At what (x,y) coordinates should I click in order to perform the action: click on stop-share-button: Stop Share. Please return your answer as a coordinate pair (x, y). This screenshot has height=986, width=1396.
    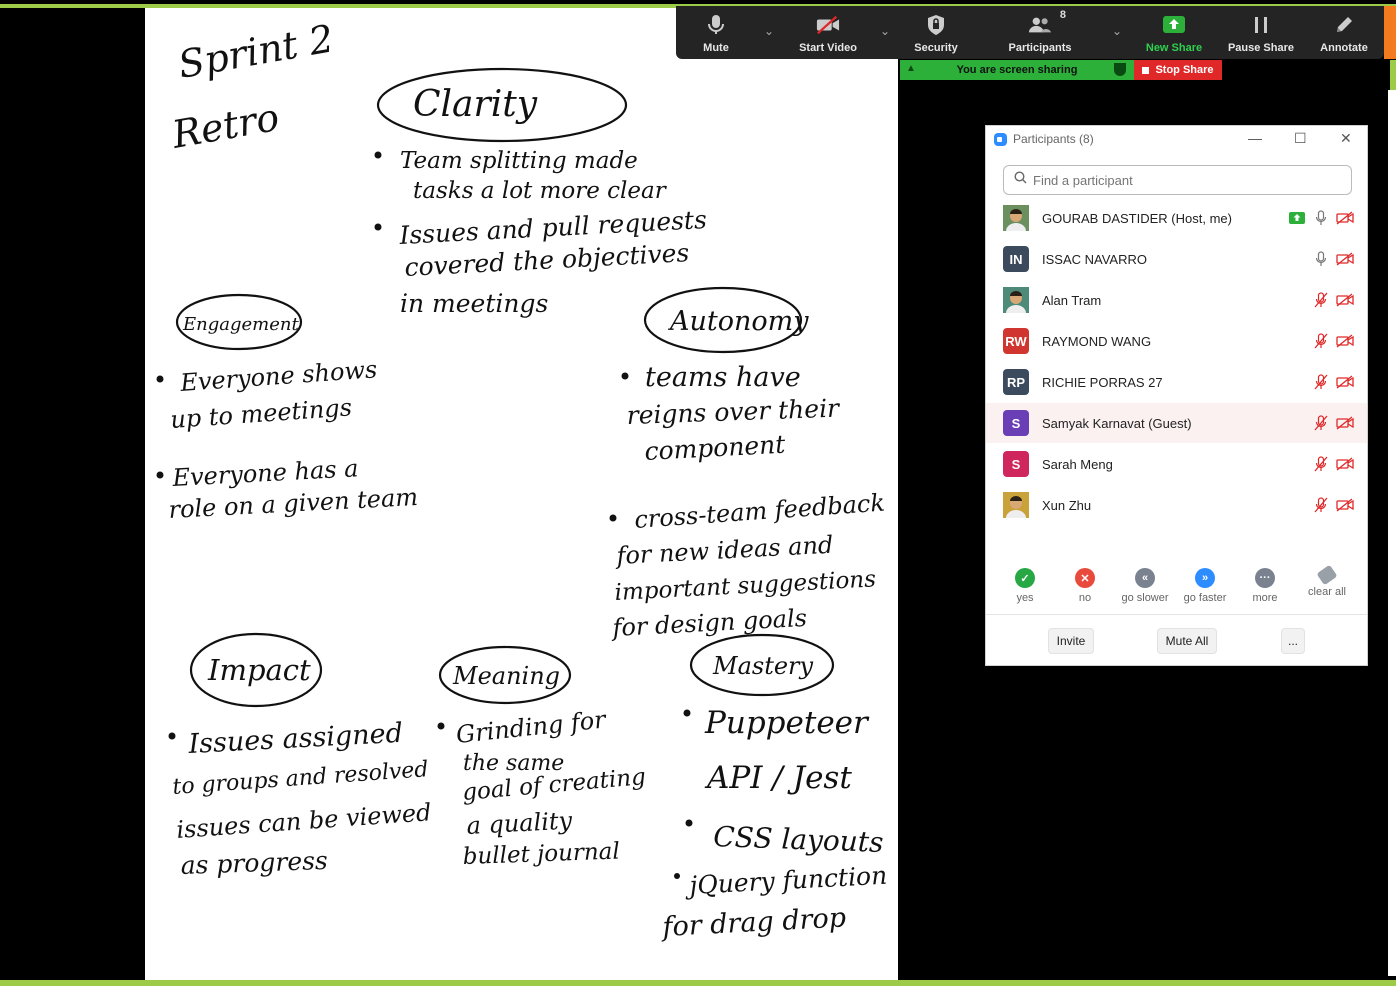
    Looking at the image, I should click on (1178, 70).